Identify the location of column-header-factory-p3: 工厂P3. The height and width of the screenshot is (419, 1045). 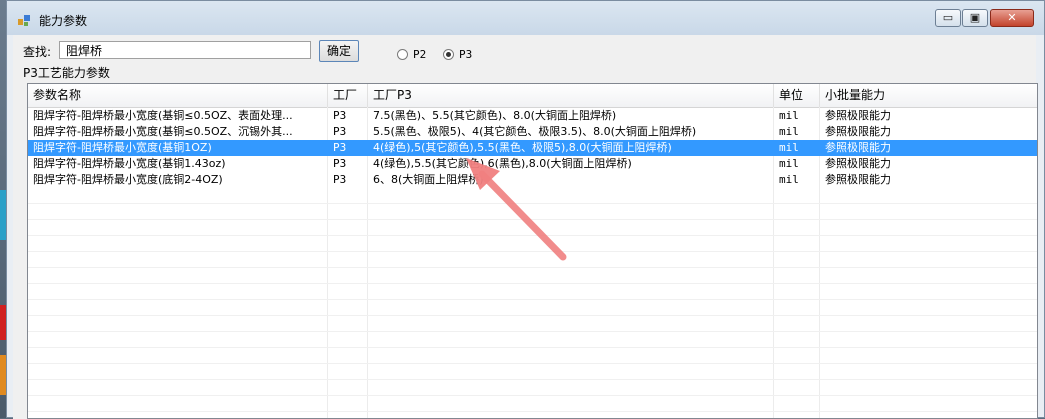
(571, 95).